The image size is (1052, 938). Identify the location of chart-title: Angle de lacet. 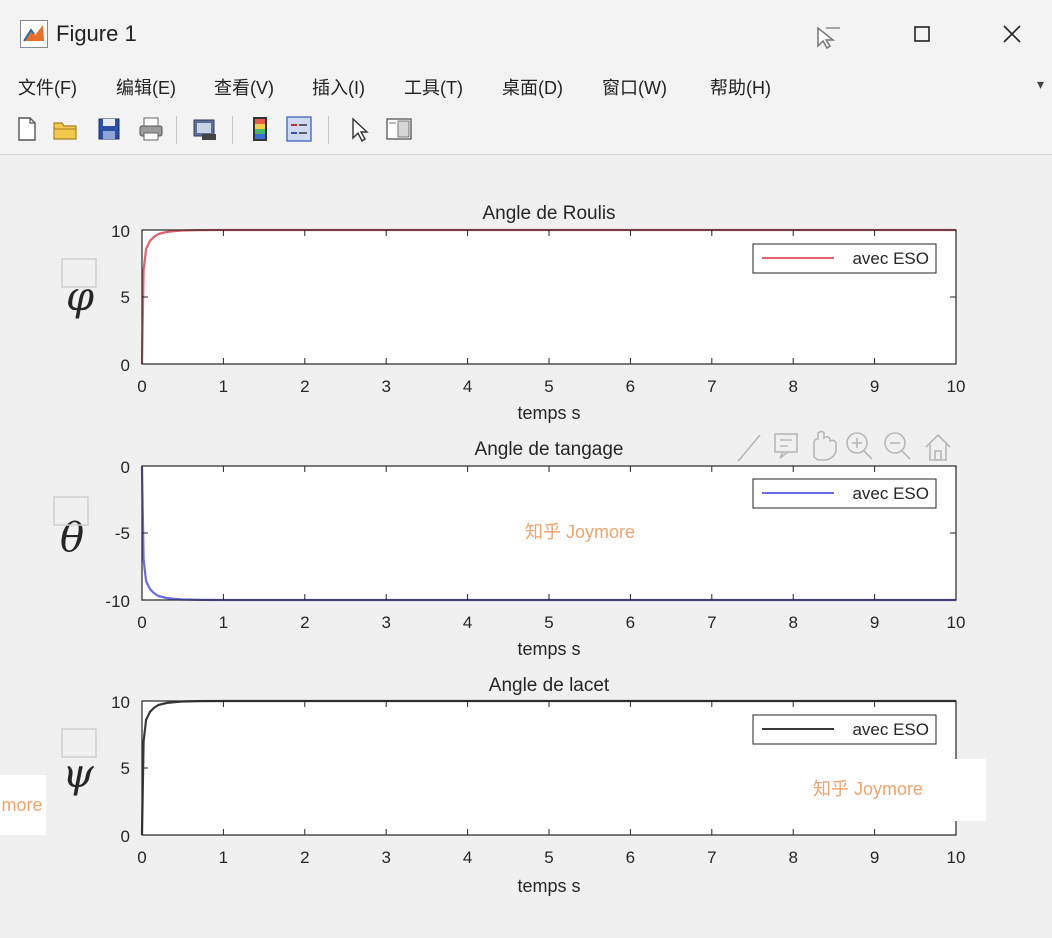
(549, 685).